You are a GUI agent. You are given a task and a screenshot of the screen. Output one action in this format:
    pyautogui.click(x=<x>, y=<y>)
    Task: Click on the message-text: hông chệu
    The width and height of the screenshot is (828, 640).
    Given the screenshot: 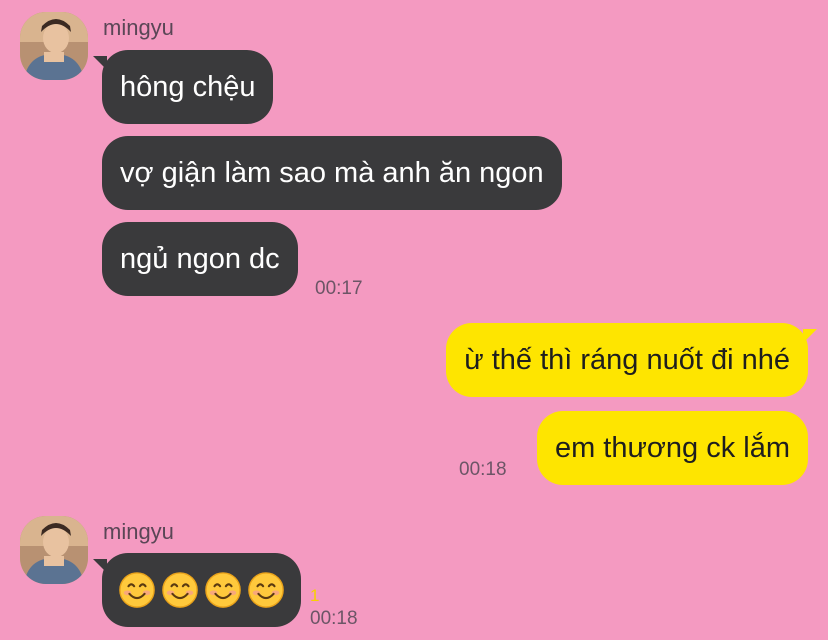 What is the action you would take?
    pyautogui.click(x=188, y=86)
    